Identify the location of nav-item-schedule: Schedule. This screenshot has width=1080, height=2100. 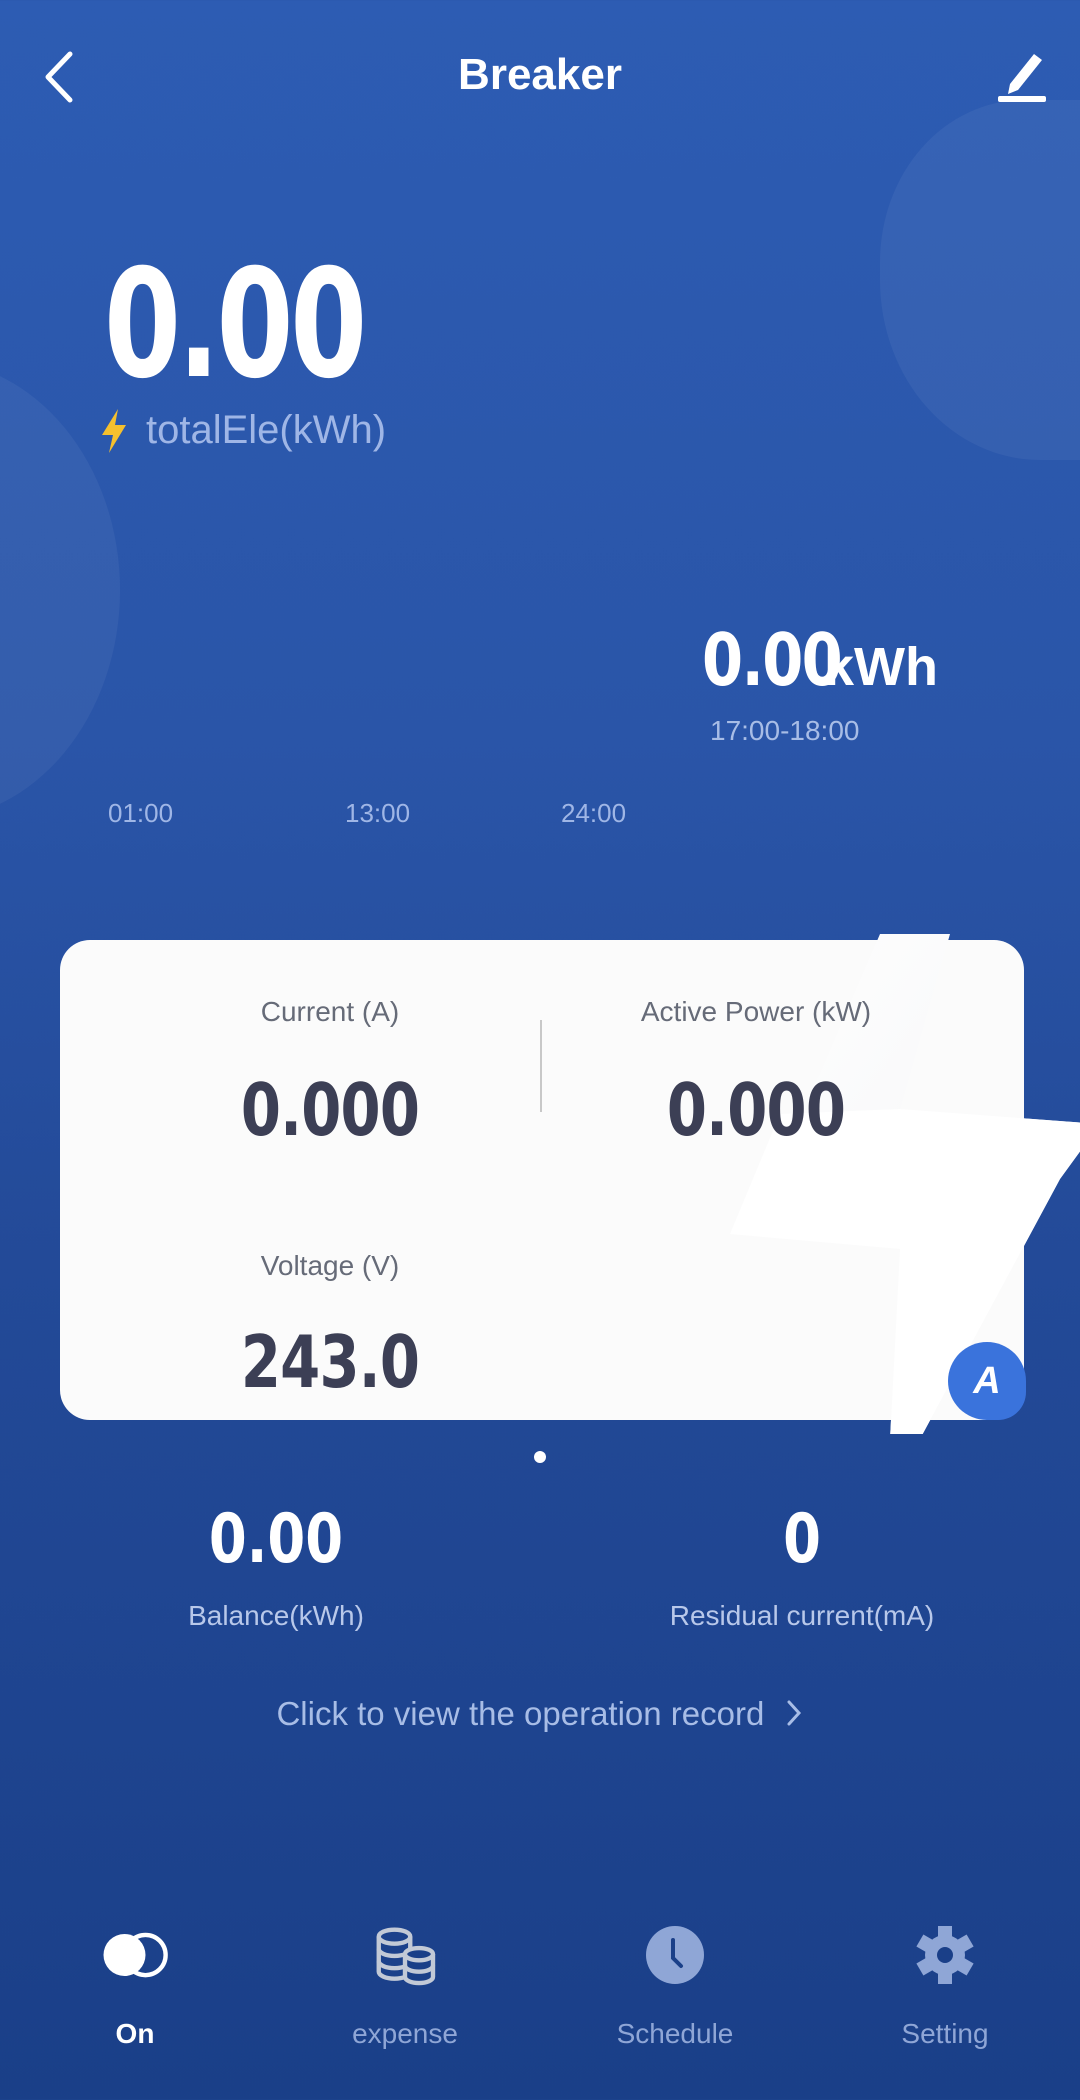
(675, 1995).